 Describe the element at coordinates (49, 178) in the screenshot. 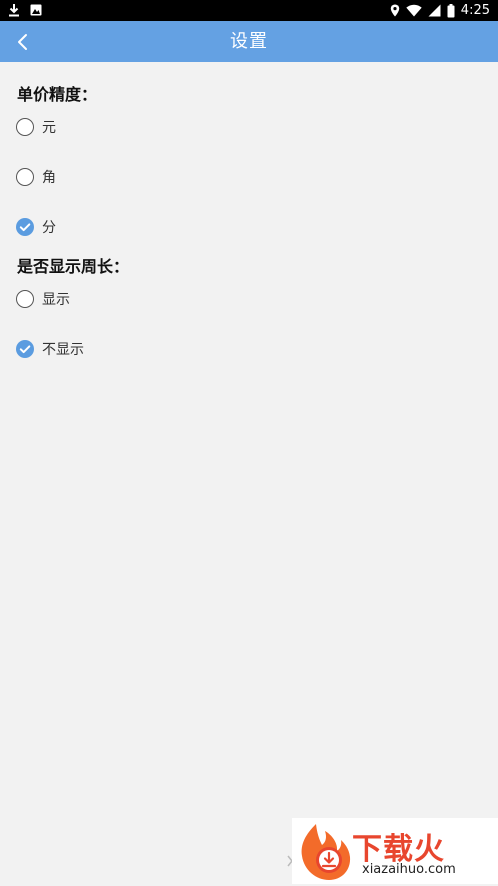

I see `option-label: 角` at that location.